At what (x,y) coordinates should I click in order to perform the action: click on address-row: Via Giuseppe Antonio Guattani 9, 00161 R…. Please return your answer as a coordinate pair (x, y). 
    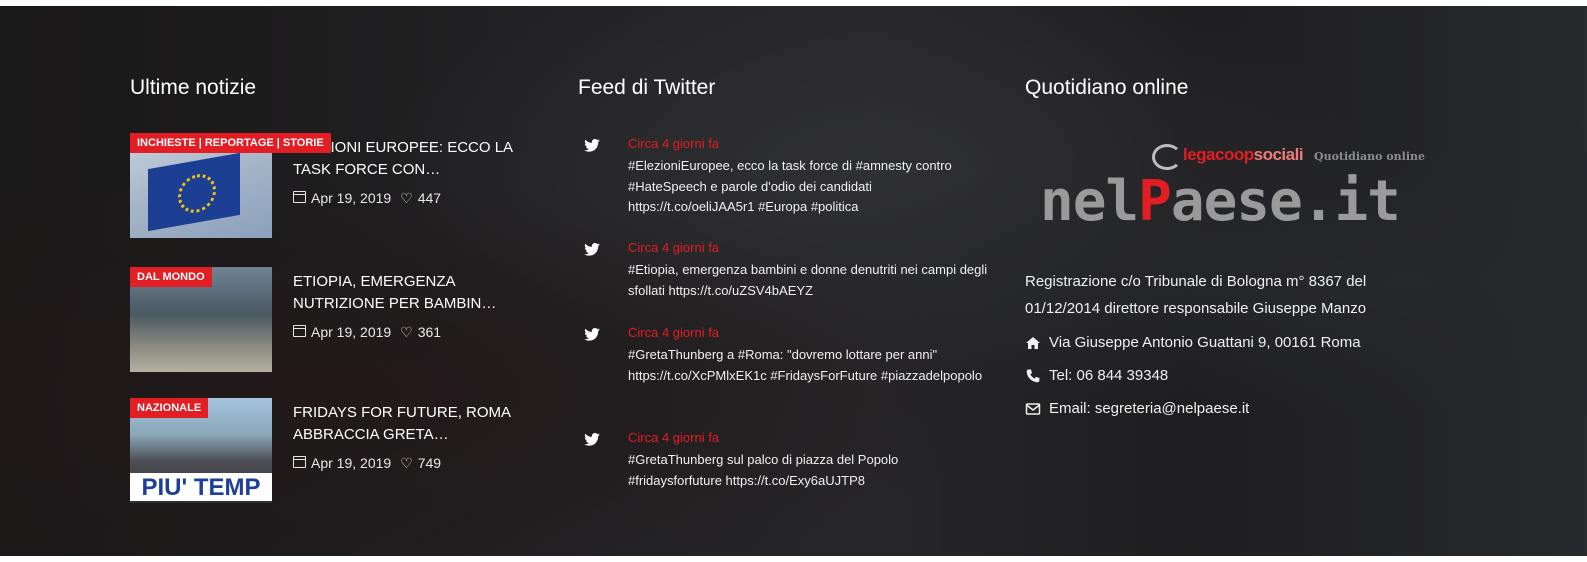
    Looking at the image, I should click on (1193, 342).